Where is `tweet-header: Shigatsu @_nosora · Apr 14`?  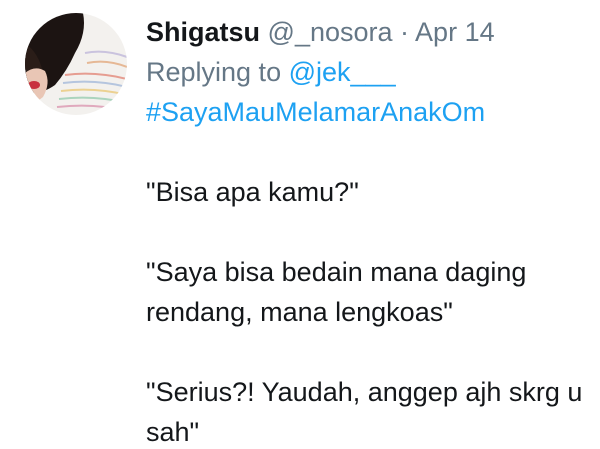 tweet-header: Shigatsu @_nosora · Apr 14 is located at coordinates (373, 32).